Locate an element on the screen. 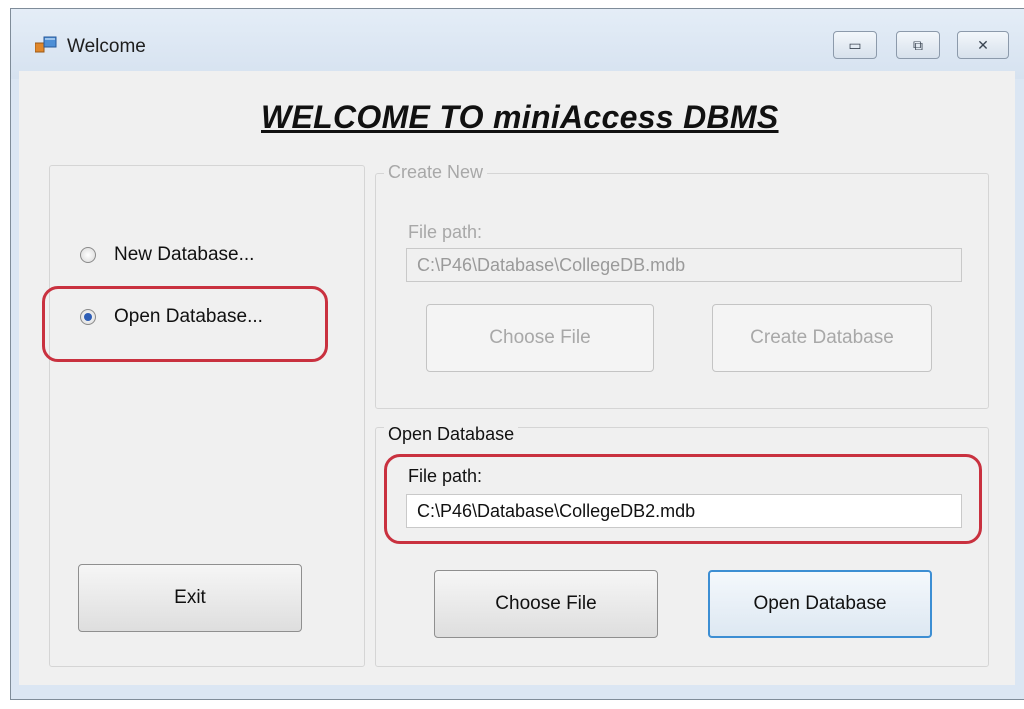 This screenshot has height=709, width=1024. minimize-icon: ▭ is located at coordinates (855, 44).